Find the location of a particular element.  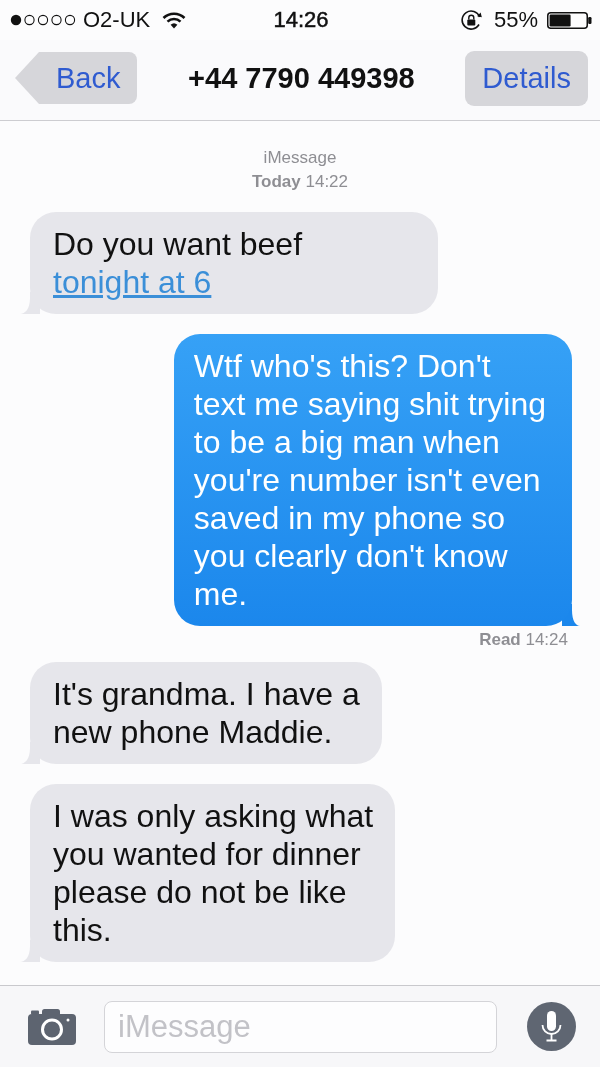

battery-icon is located at coordinates (569, 20).